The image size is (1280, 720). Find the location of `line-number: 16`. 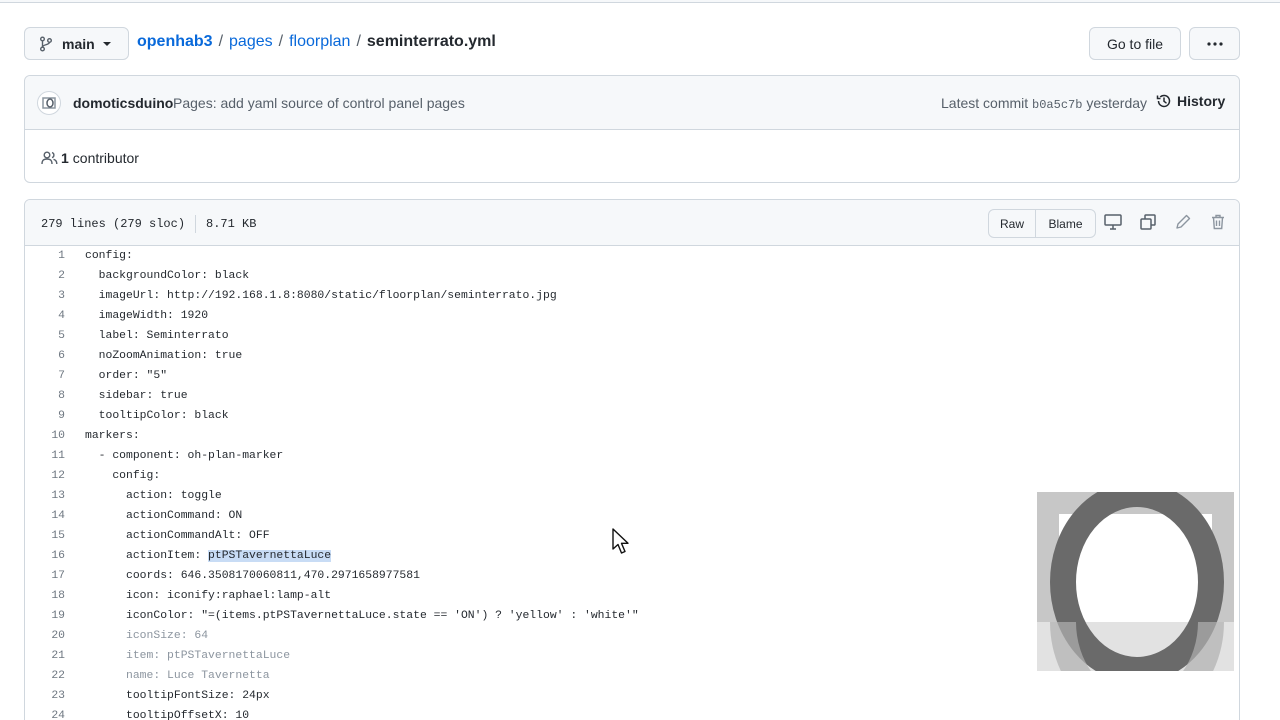

line-number: 16 is located at coordinates (45, 556).